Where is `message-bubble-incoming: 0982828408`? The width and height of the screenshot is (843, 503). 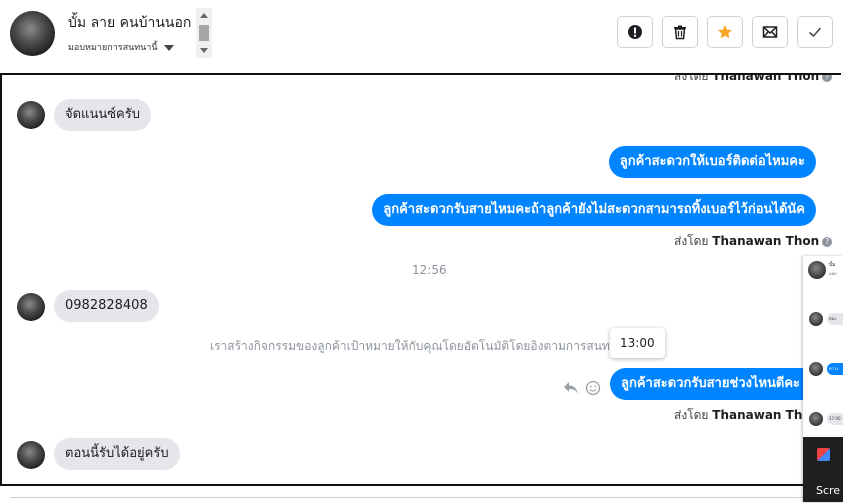
message-bubble-incoming: 0982828408 is located at coordinates (106, 306).